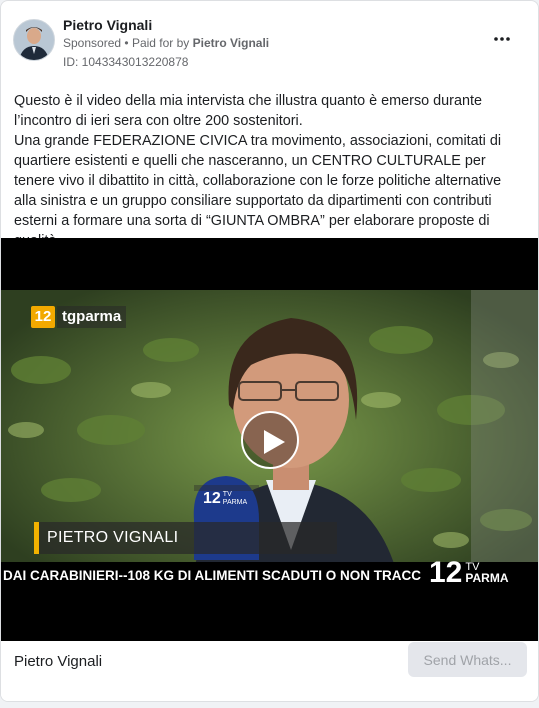 This screenshot has height=708, width=539. I want to click on ticker-logo-number: 12, so click(446, 572).